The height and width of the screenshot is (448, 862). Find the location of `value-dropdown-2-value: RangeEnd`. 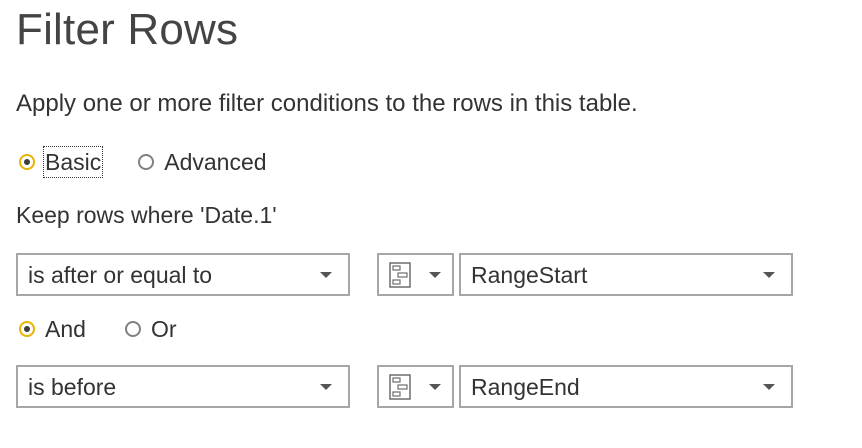

value-dropdown-2-value: RangeEnd is located at coordinates (525, 386).